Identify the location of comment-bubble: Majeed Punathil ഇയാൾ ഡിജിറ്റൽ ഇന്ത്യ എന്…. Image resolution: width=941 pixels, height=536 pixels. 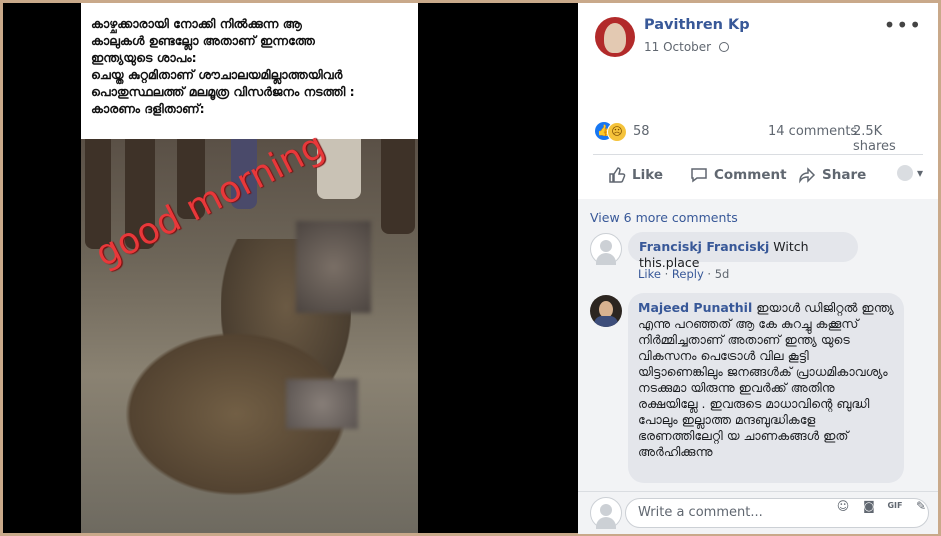
(766, 388).